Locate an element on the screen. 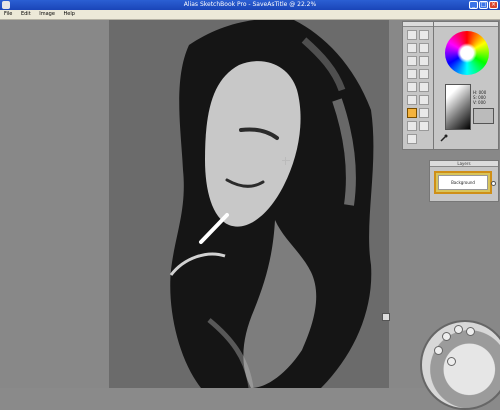  color-editor-header is located at coordinates (466, 24).